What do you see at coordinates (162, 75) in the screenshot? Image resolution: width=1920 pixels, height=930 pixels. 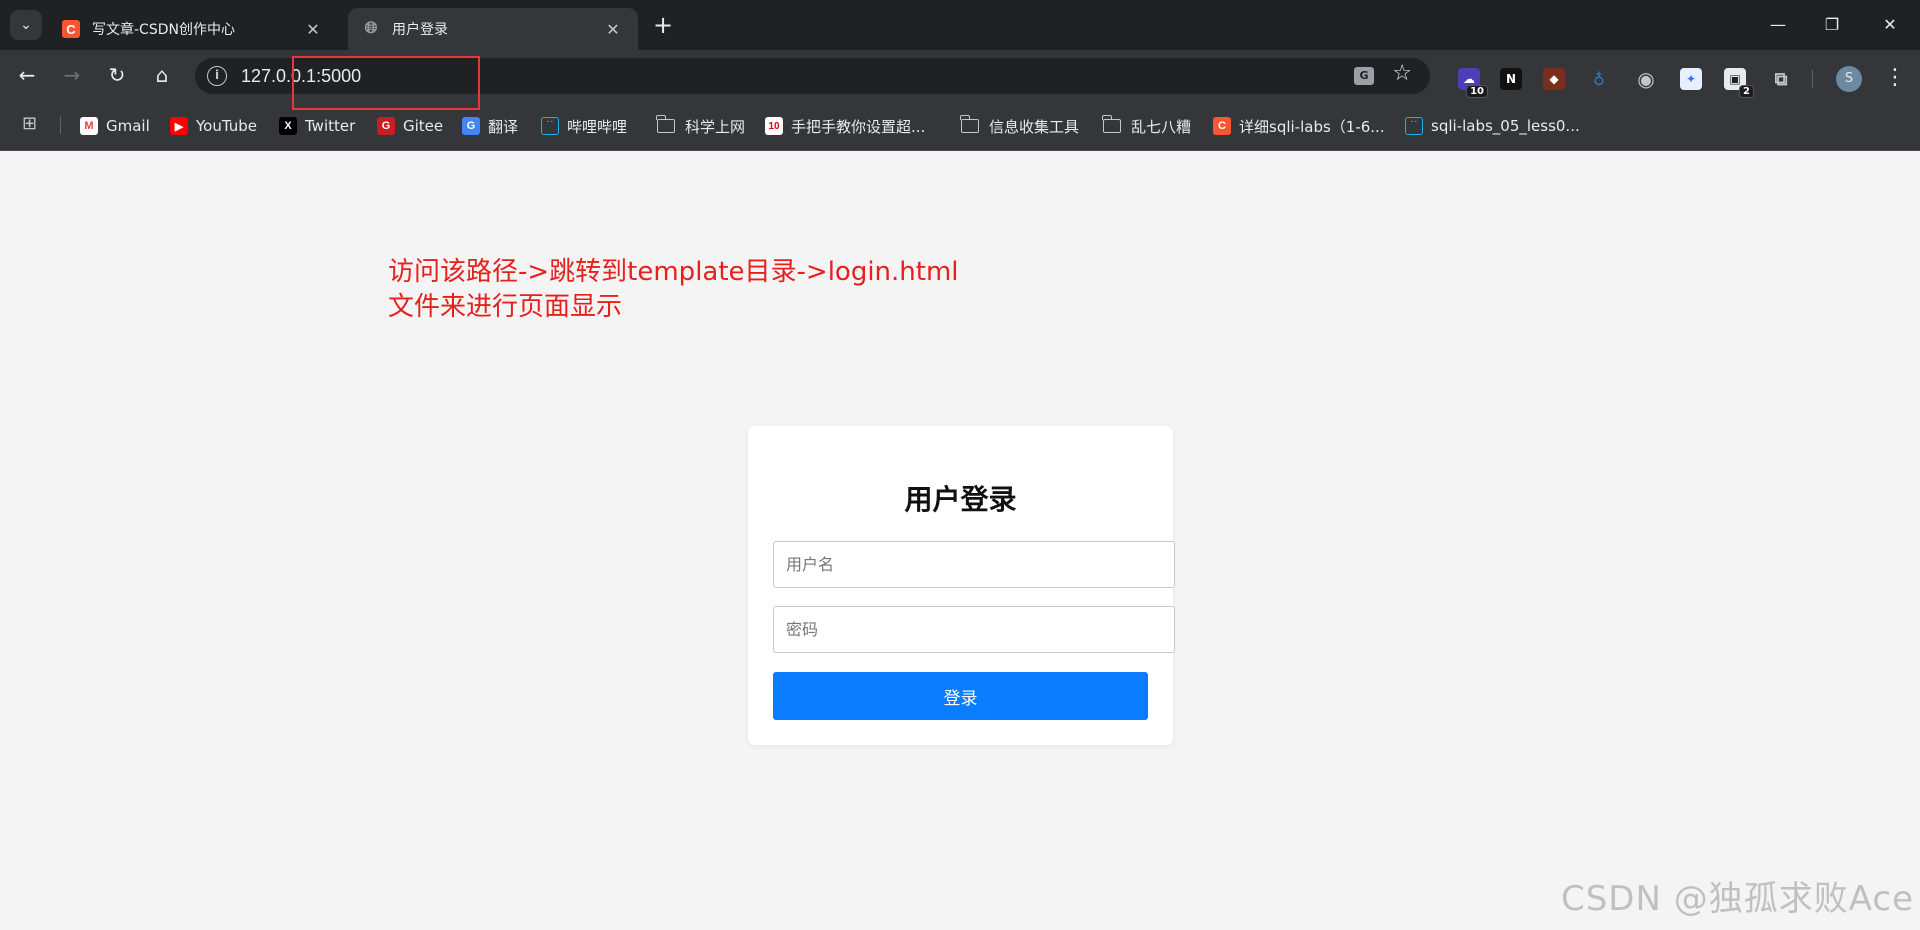 I see `home-button: ⌂` at bounding box center [162, 75].